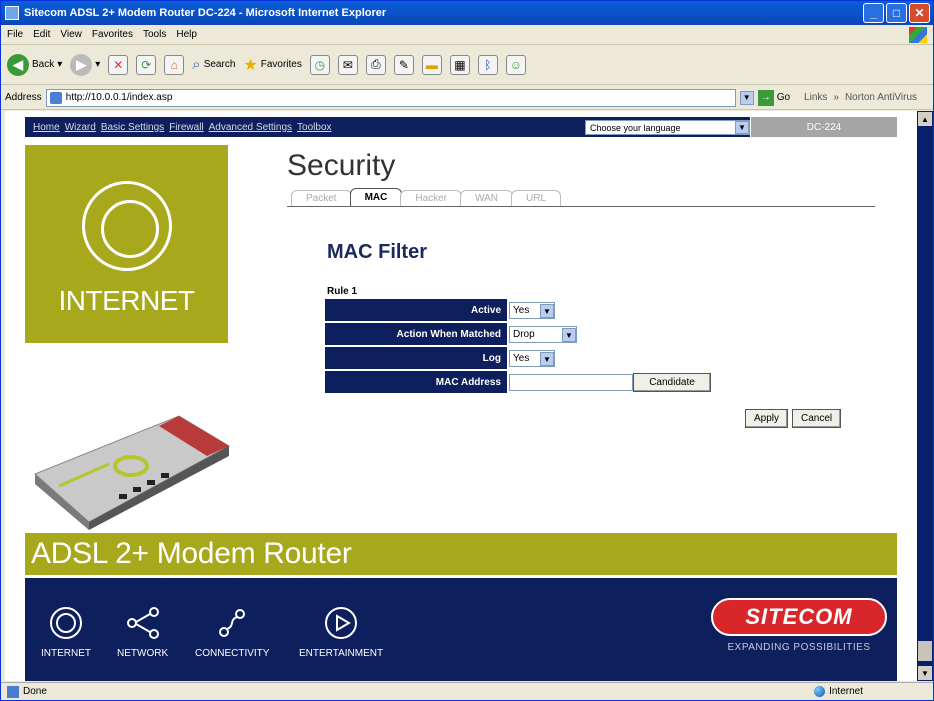 The image size is (934, 701). I want to click on security-tabs: Packet MAC Hacker WAN URL, so click(581, 197).